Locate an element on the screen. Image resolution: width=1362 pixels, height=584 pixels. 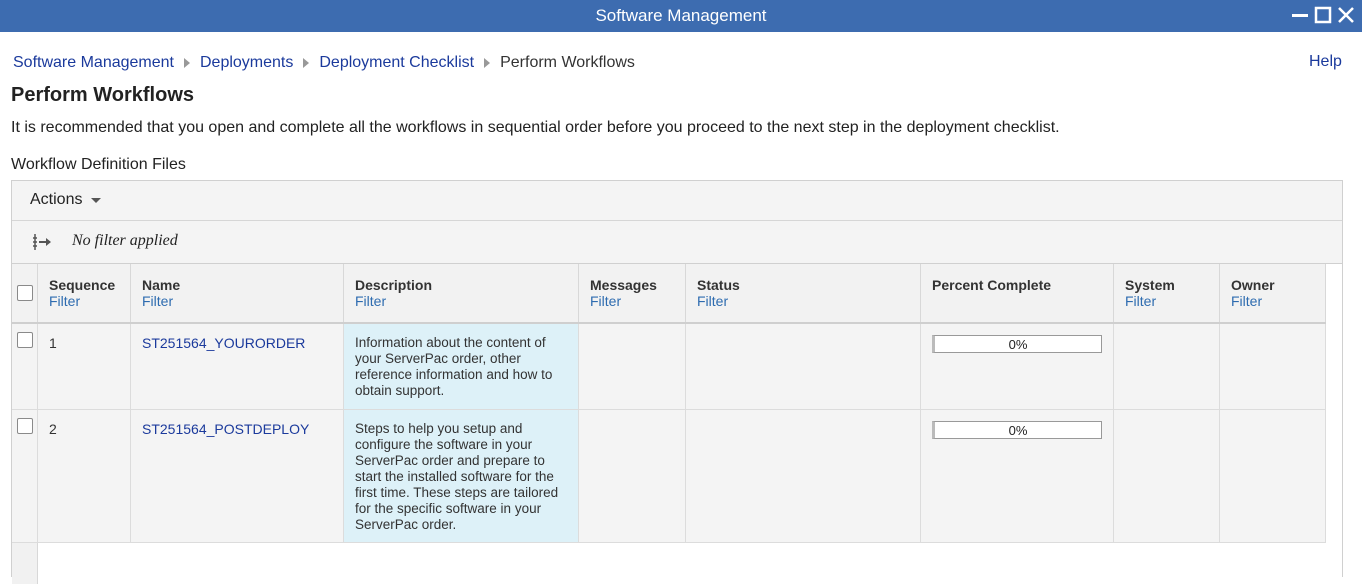
filter-status: No filter applied is located at coordinates (125, 240).